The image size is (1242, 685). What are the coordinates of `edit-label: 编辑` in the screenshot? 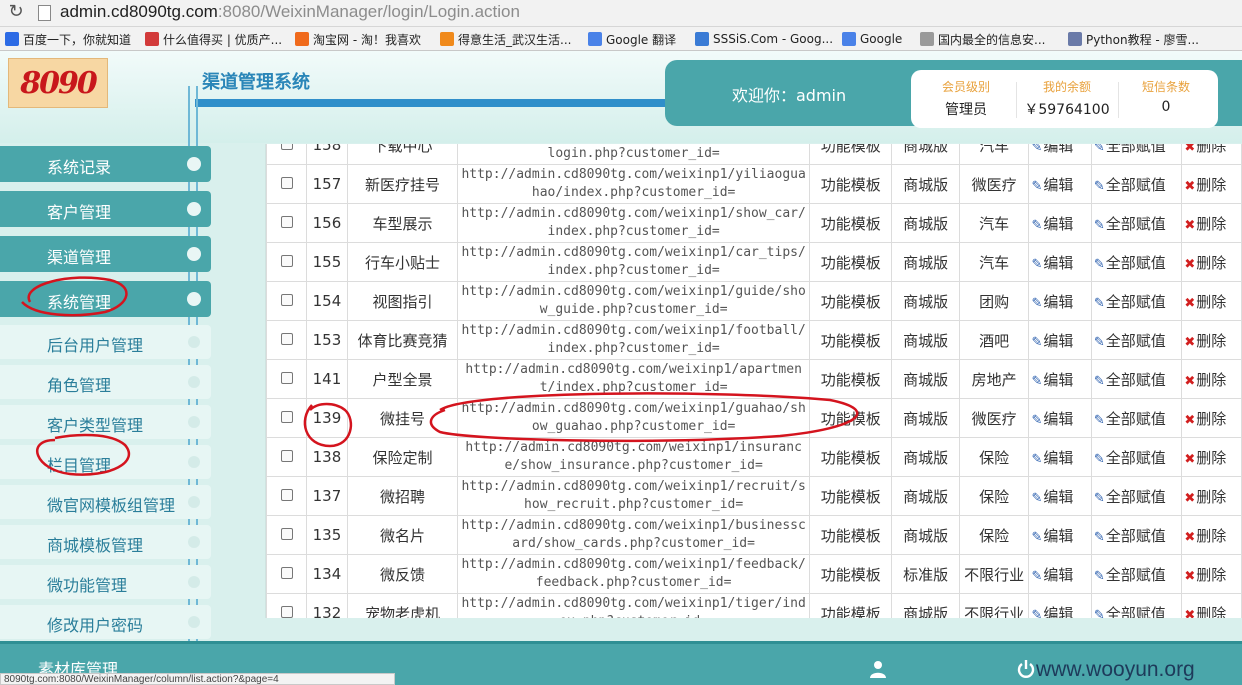 It's located at (1058, 149).